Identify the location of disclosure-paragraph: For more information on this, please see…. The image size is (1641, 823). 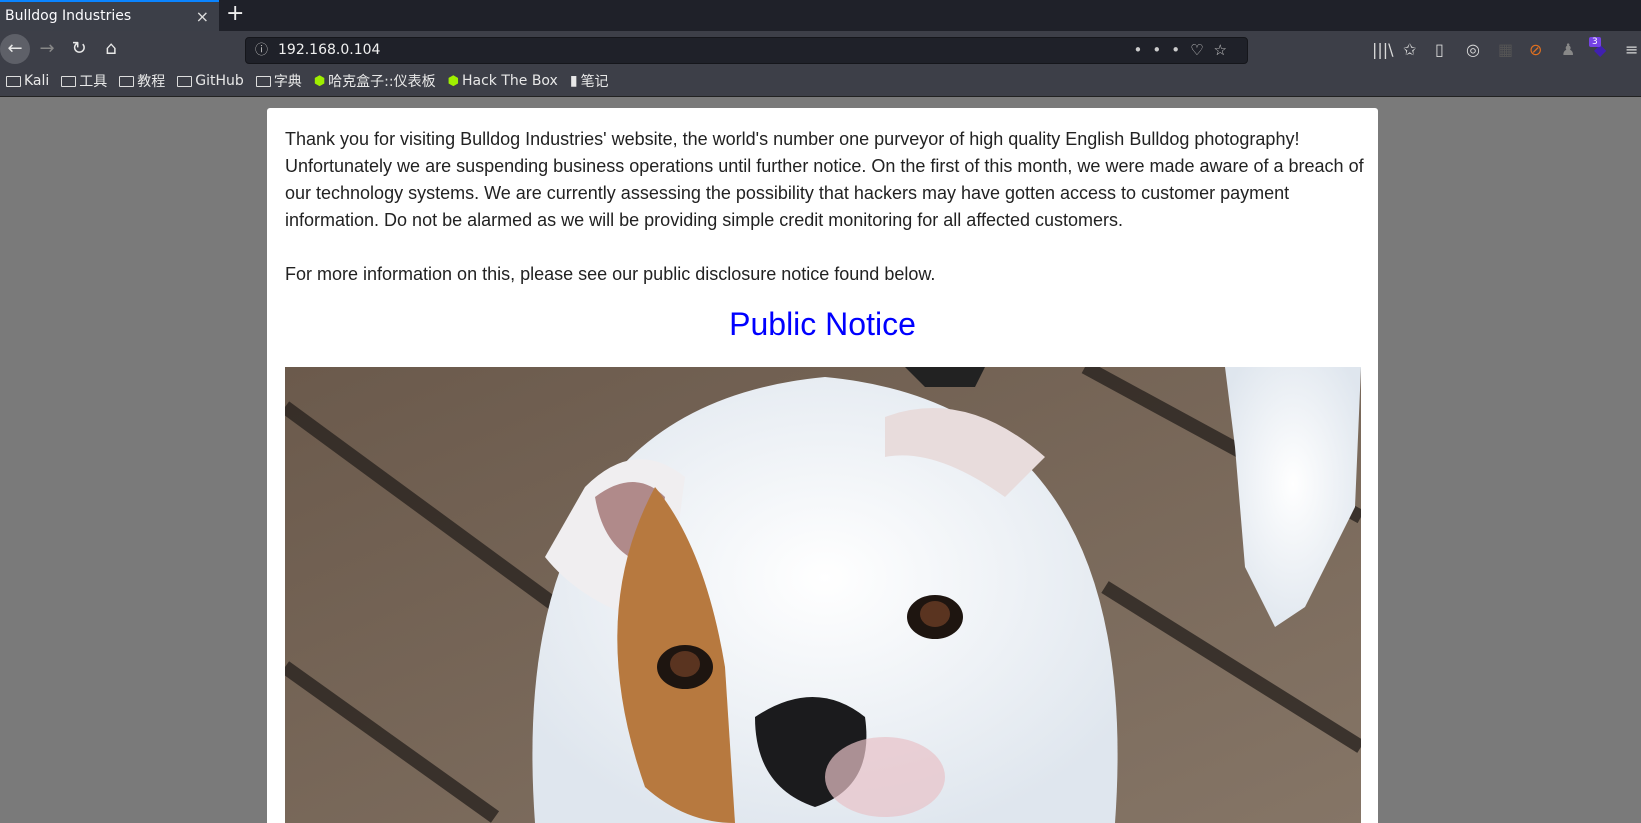
(610, 274).